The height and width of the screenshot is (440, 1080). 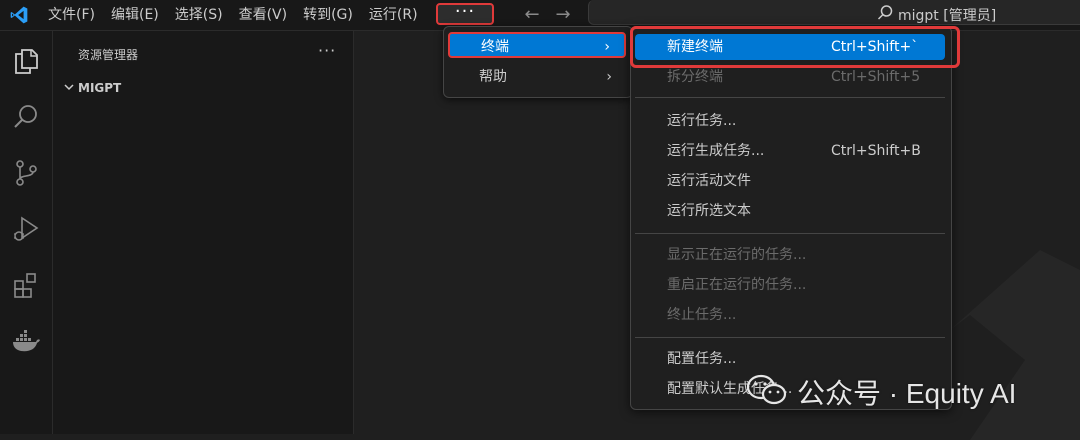 I want to click on vscode-logo-icon, so click(x=19, y=15).